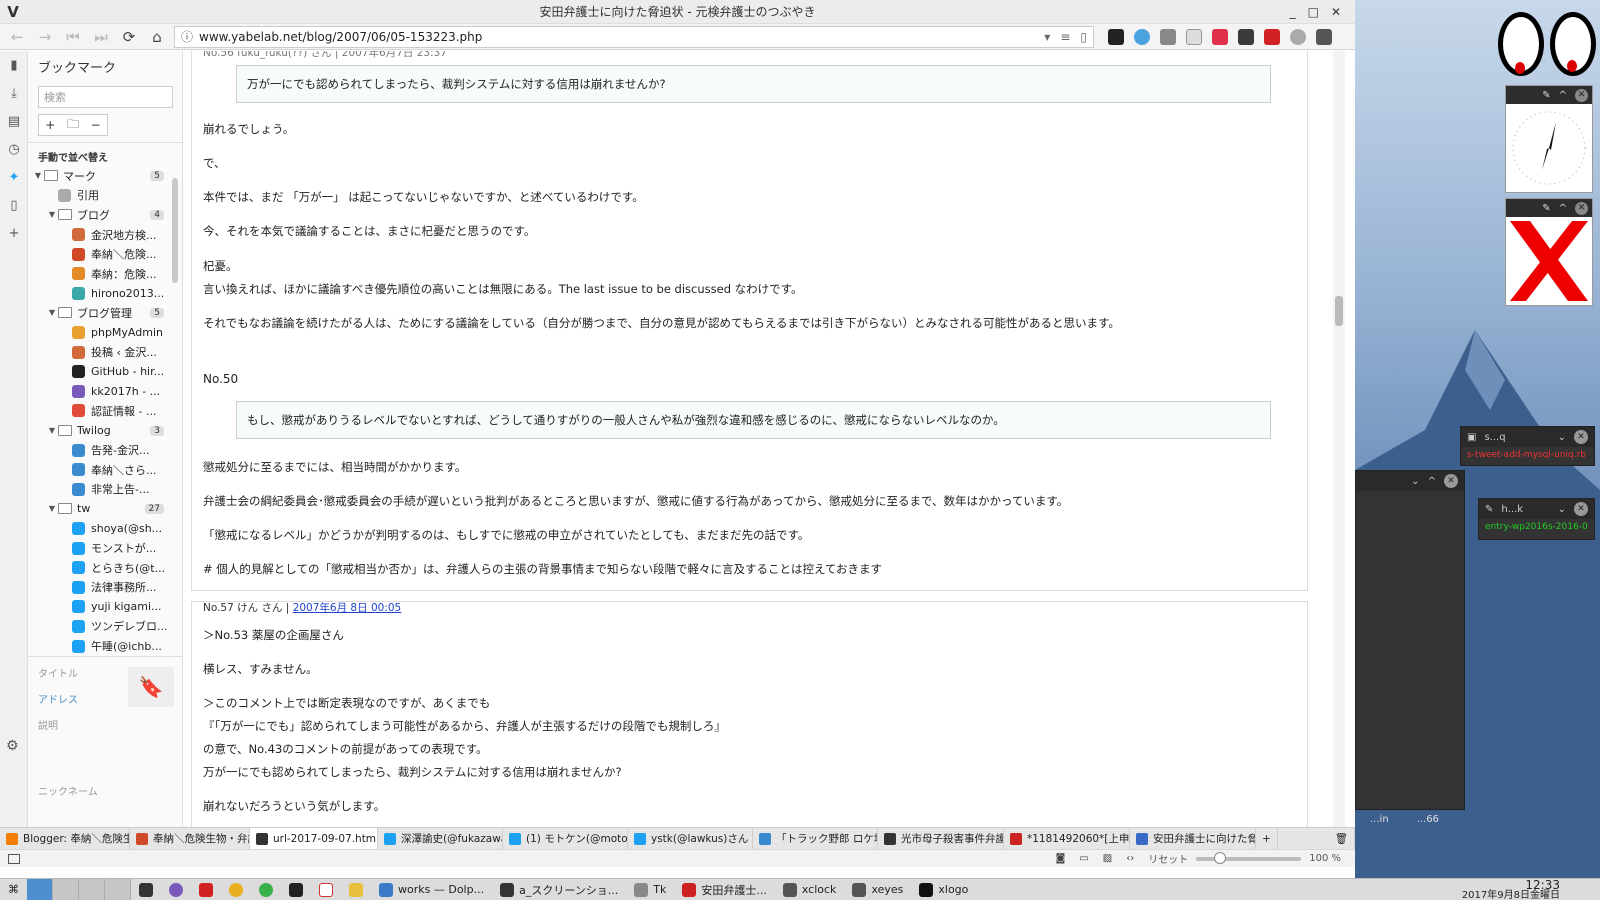 This screenshot has width=1600, height=900. I want to click on bookmark-nickname-field: ニックネーム, so click(105, 796).